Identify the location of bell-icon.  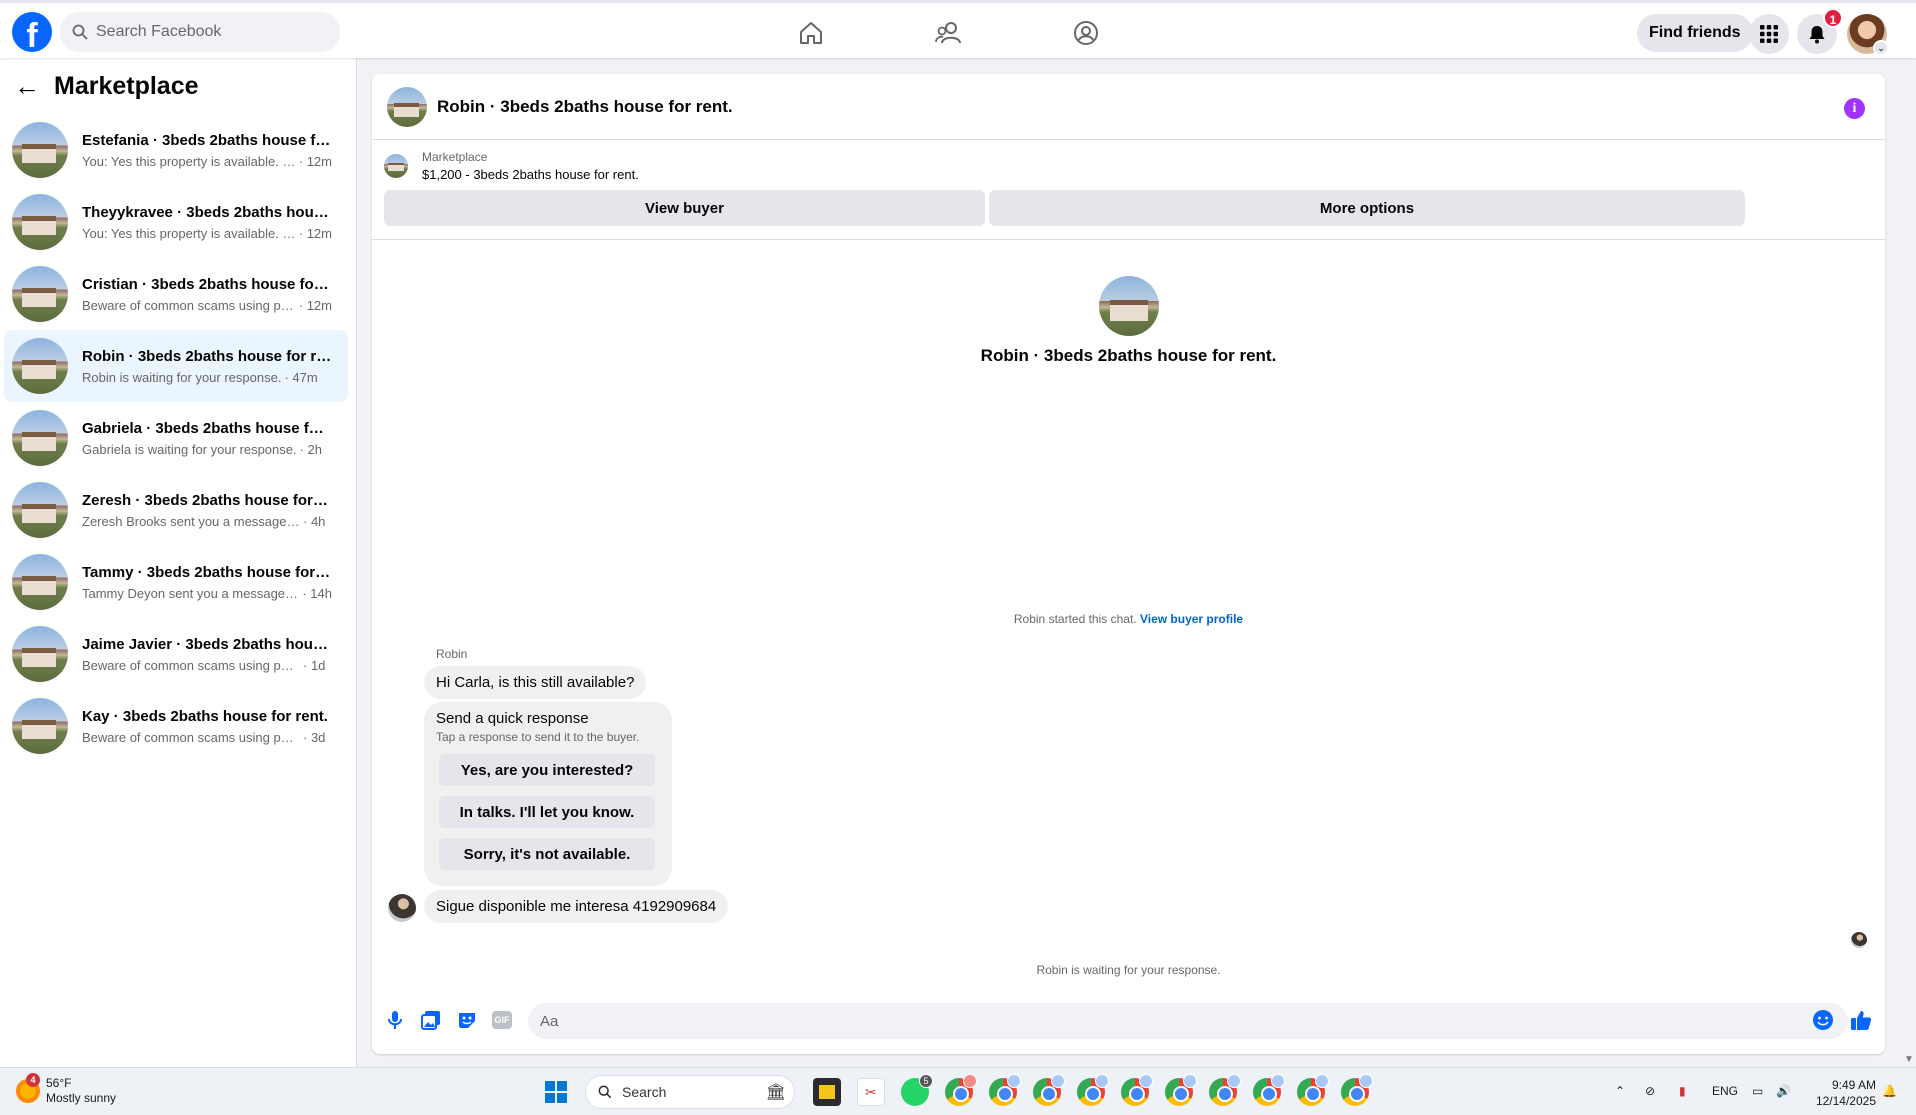
(1817, 35).